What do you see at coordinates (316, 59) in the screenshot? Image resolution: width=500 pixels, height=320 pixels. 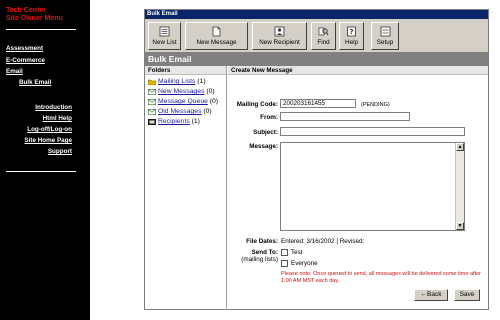 I see `page-heading: Bulk Email` at bounding box center [316, 59].